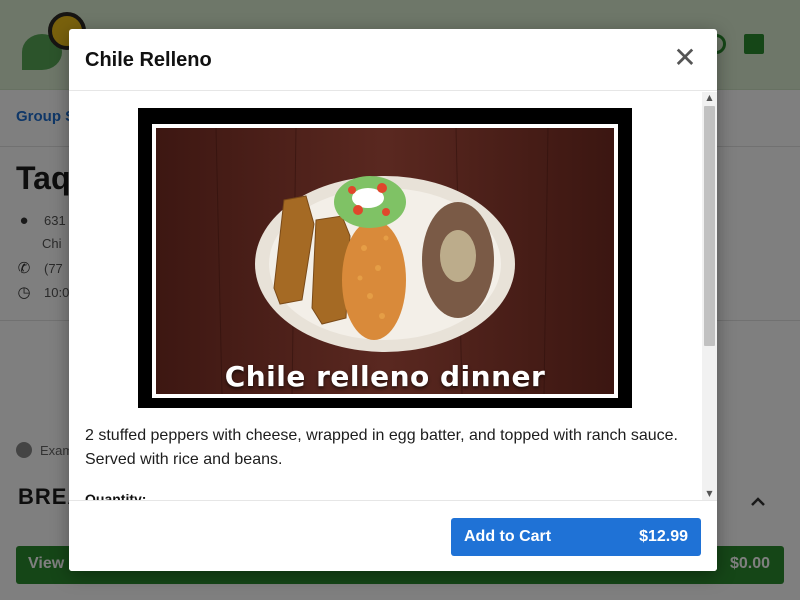 The height and width of the screenshot is (600, 800). Describe the element at coordinates (393, 535) in the screenshot. I see `modal-footer: Add to Cart $12.99` at that location.